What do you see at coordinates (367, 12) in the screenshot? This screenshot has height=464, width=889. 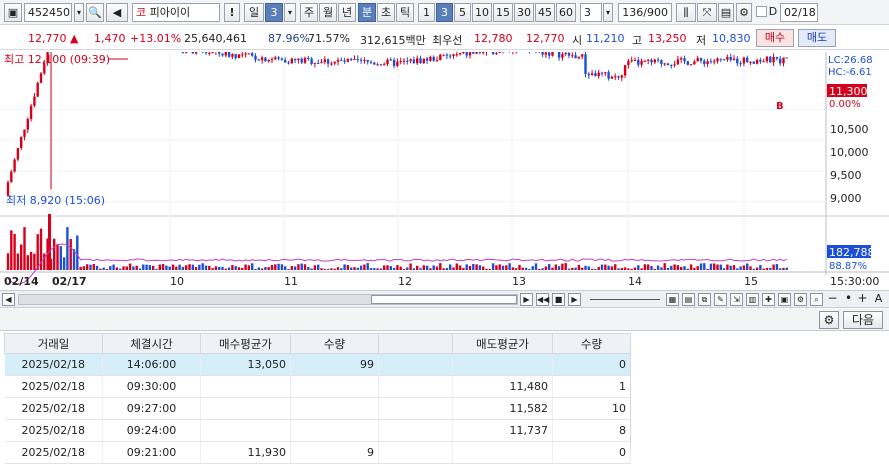 I see `period-minute-button: 분` at bounding box center [367, 12].